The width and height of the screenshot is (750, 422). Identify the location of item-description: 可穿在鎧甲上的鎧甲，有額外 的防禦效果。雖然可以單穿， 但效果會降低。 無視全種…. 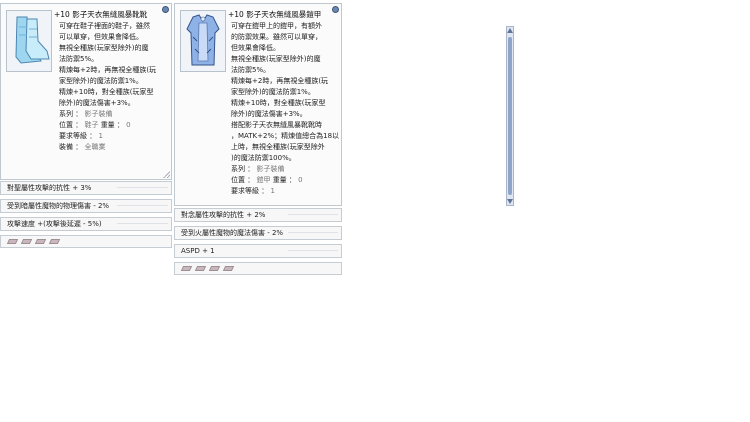
(285, 109).